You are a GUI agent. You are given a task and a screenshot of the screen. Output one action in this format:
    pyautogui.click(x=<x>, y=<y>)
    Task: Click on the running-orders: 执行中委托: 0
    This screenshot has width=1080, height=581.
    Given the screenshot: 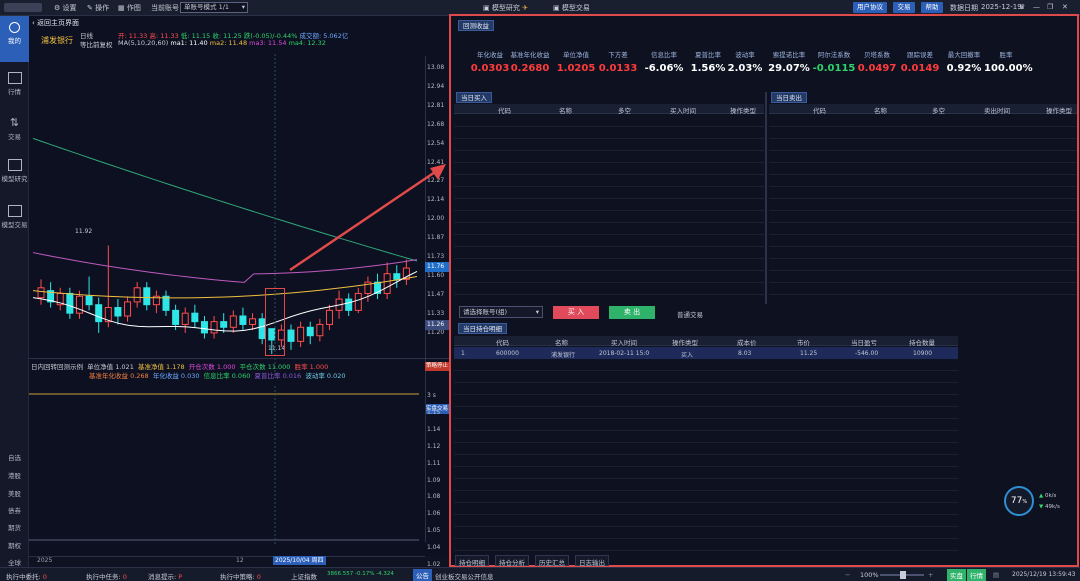 What is the action you would take?
    pyautogui.click(x=26, y=576)
    